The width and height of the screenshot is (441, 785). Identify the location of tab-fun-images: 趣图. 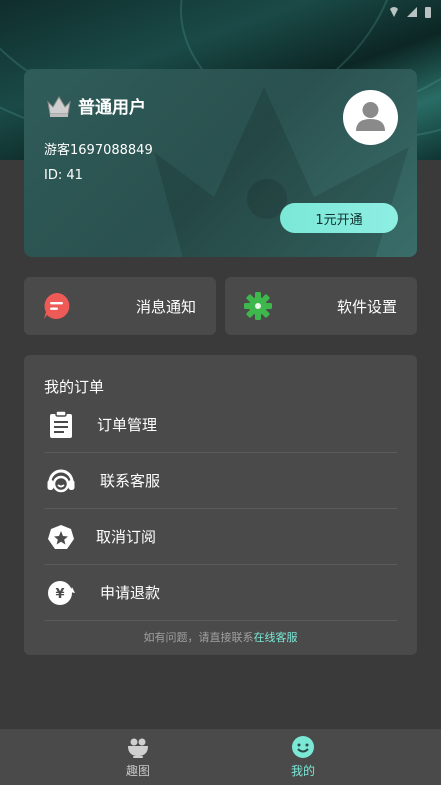
(138, 758).